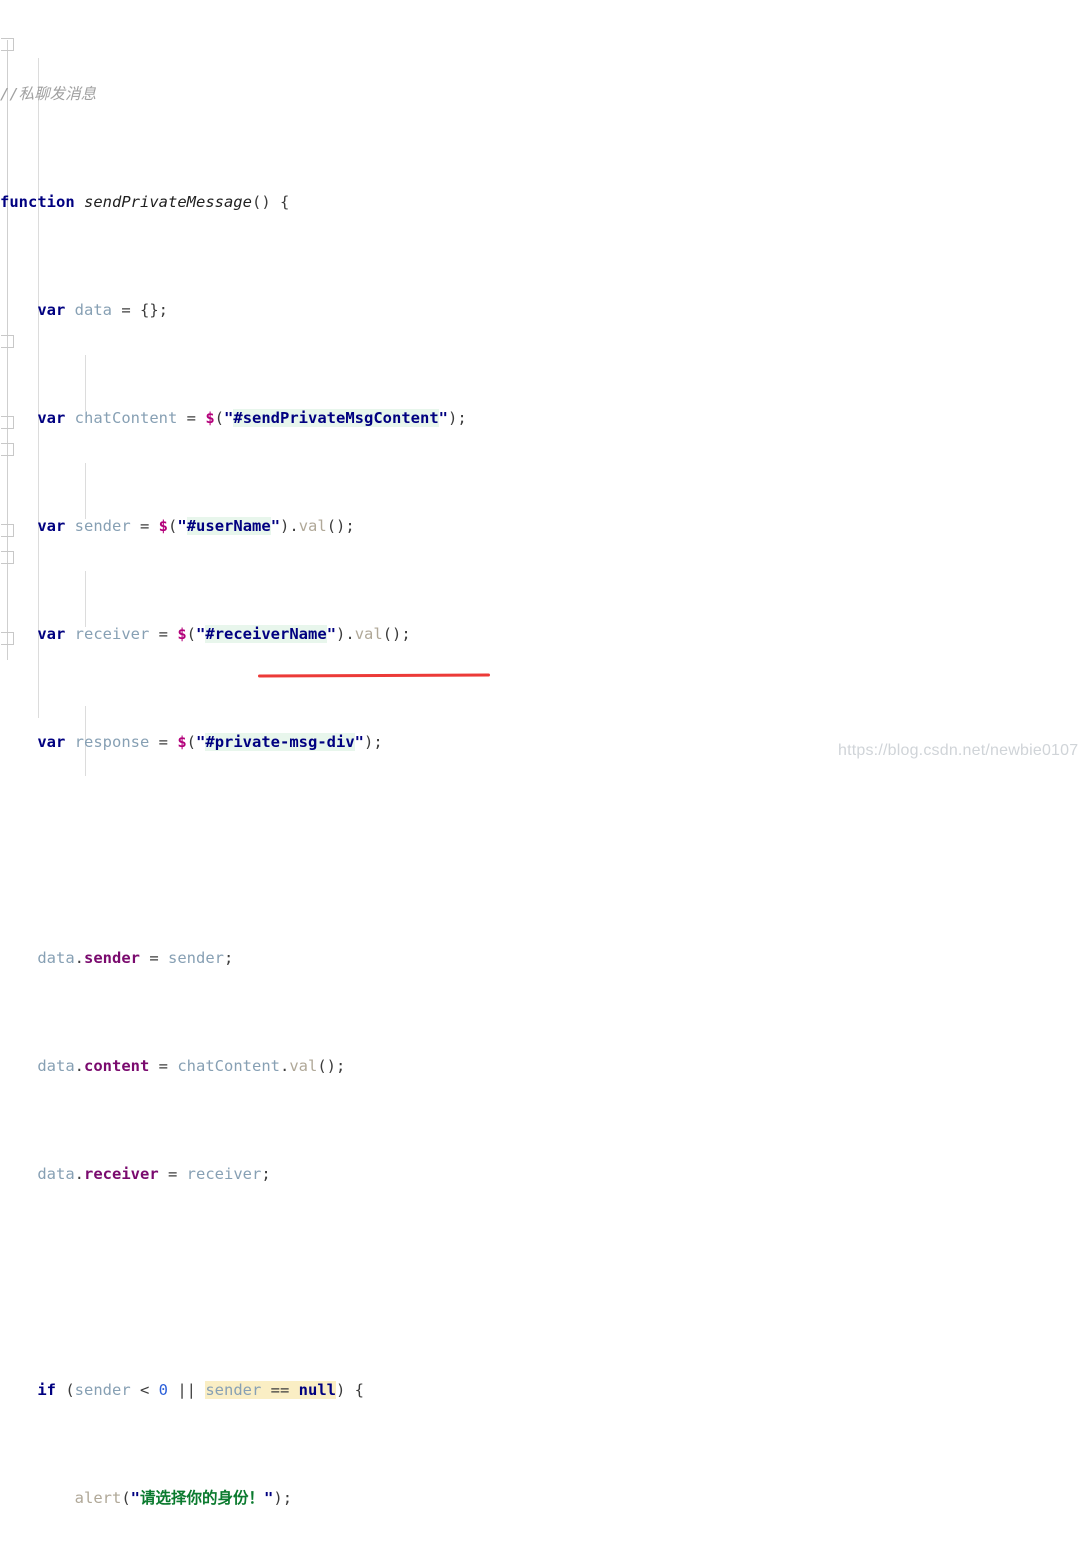  I want to click on search-highlight-sender-null: sender == null, so click(270, 1390).